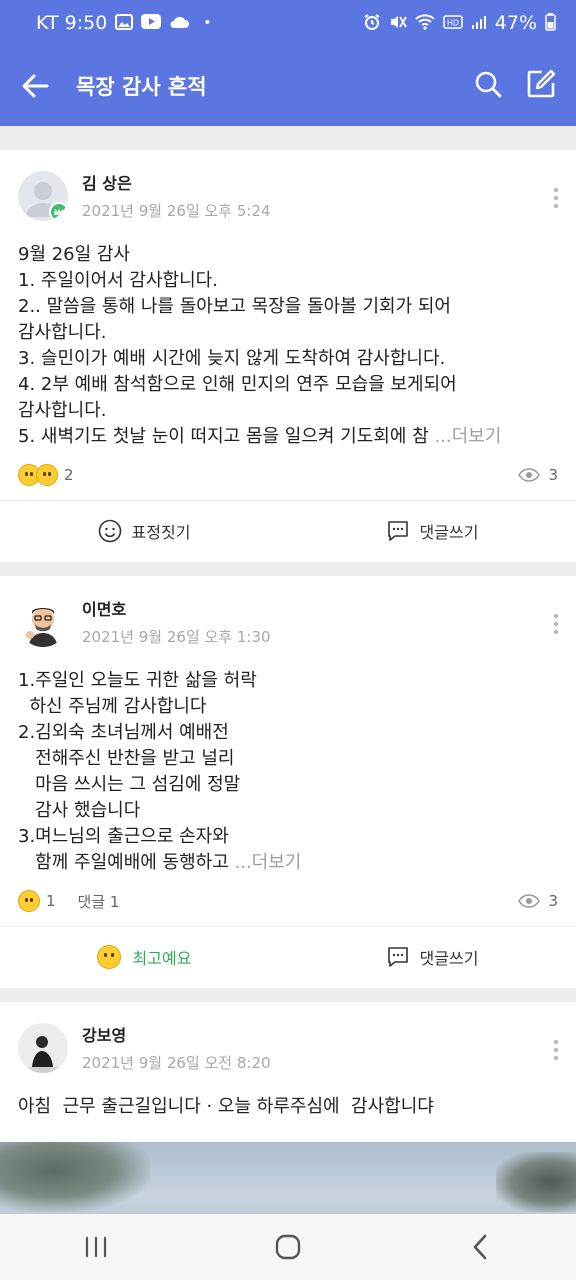  Describe the element at coordinates (151, 23) in the screenshot. I see `youtube-icon` at that location.